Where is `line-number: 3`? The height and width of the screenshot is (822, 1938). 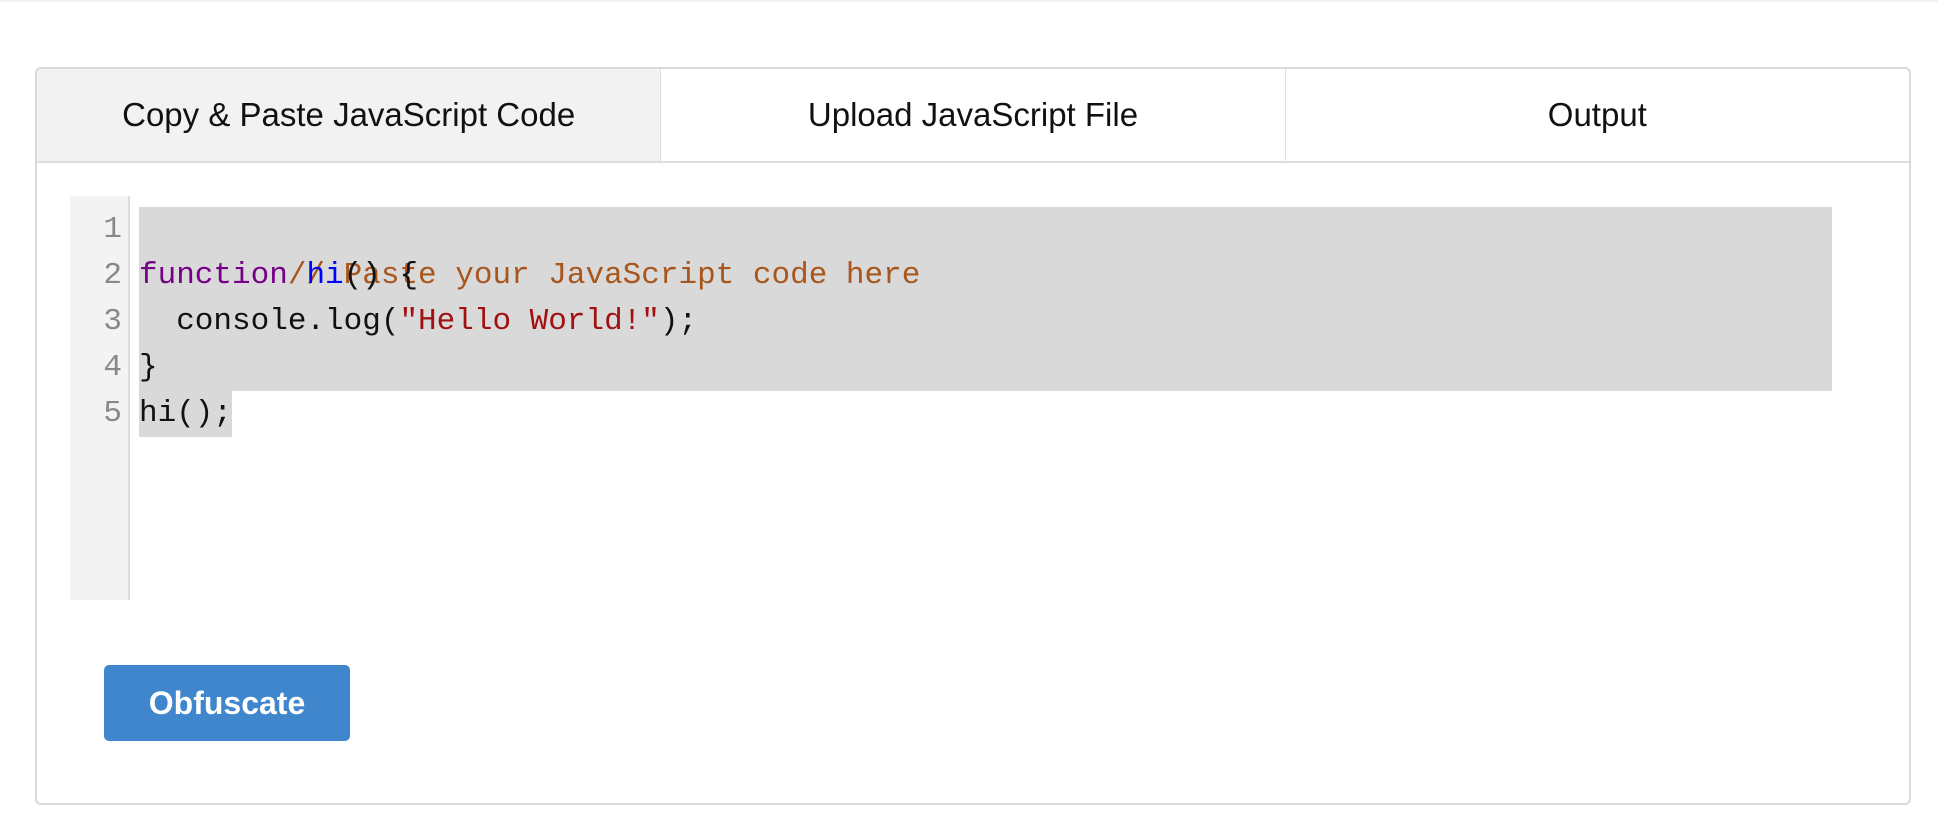 line-number: 3 is located at coordinates (112, 321).